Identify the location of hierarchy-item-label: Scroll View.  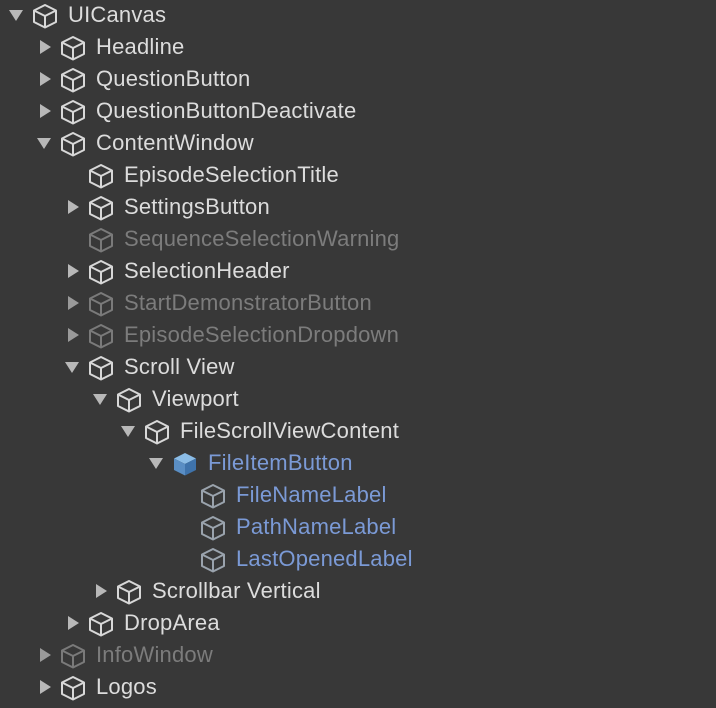
(179, 366).